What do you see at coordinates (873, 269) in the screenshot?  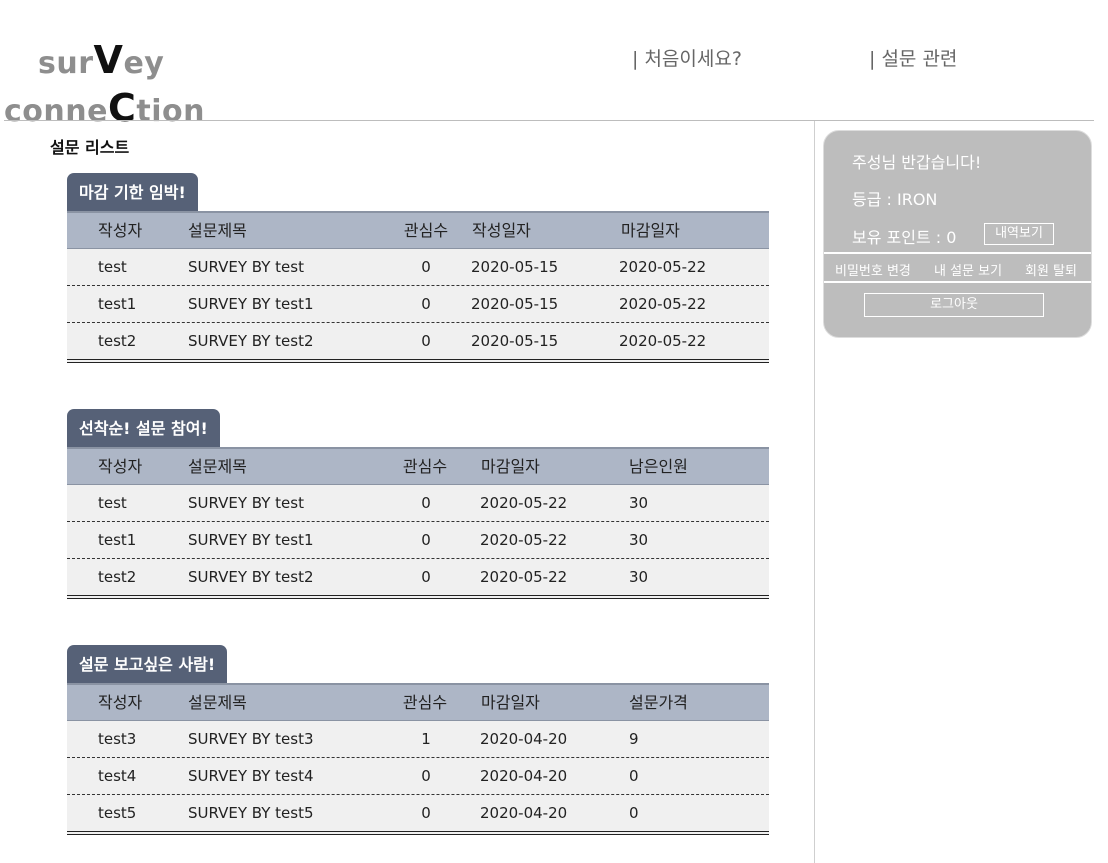 I see `change-password-link: 비밀번호 변경` at bounding box center [873, 269].